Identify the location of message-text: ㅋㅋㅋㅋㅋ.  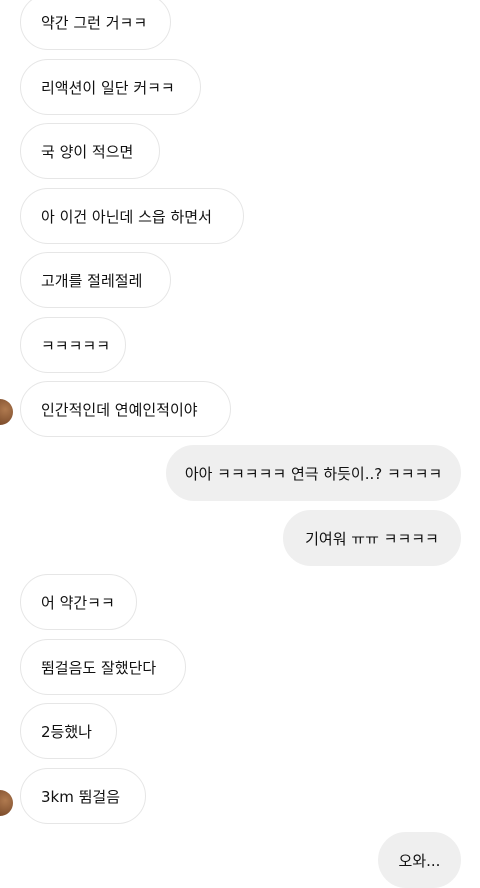
(76, 345).